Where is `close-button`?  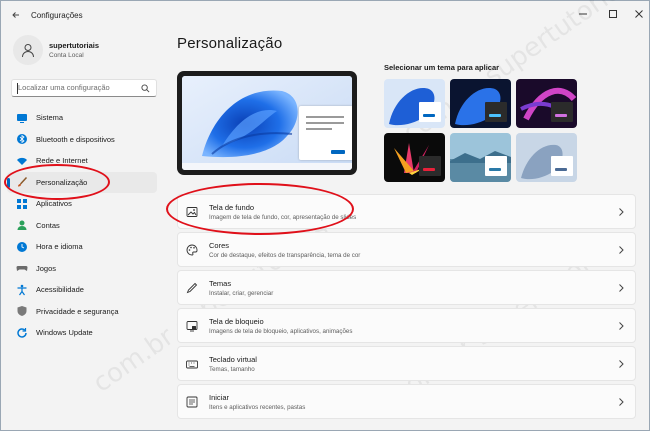 close-button is located at coordinates (637, 14).